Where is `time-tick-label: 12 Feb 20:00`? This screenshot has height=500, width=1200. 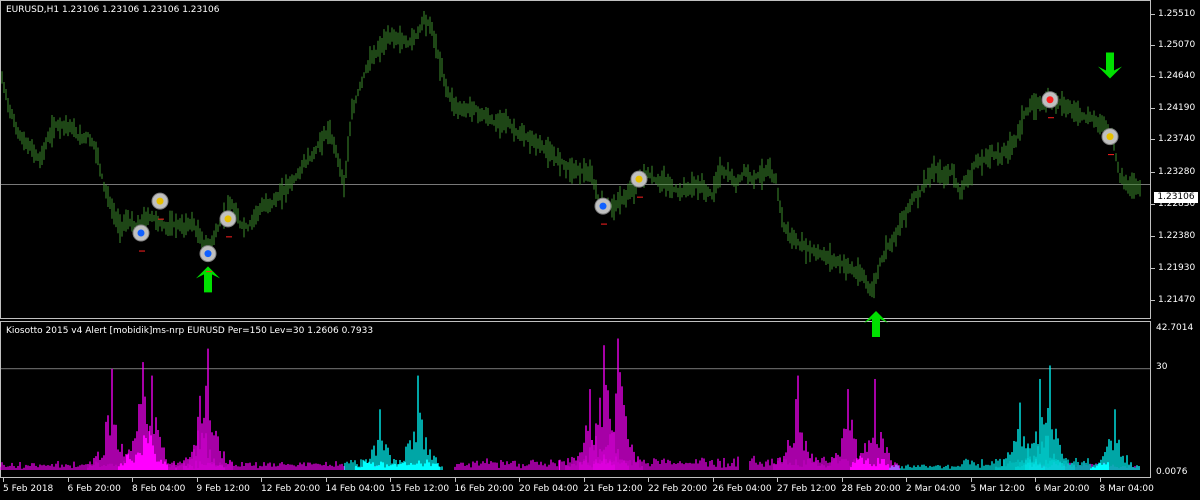
time-tick-label: 12 Feb 20:00 is located at coordinates (291, 489).